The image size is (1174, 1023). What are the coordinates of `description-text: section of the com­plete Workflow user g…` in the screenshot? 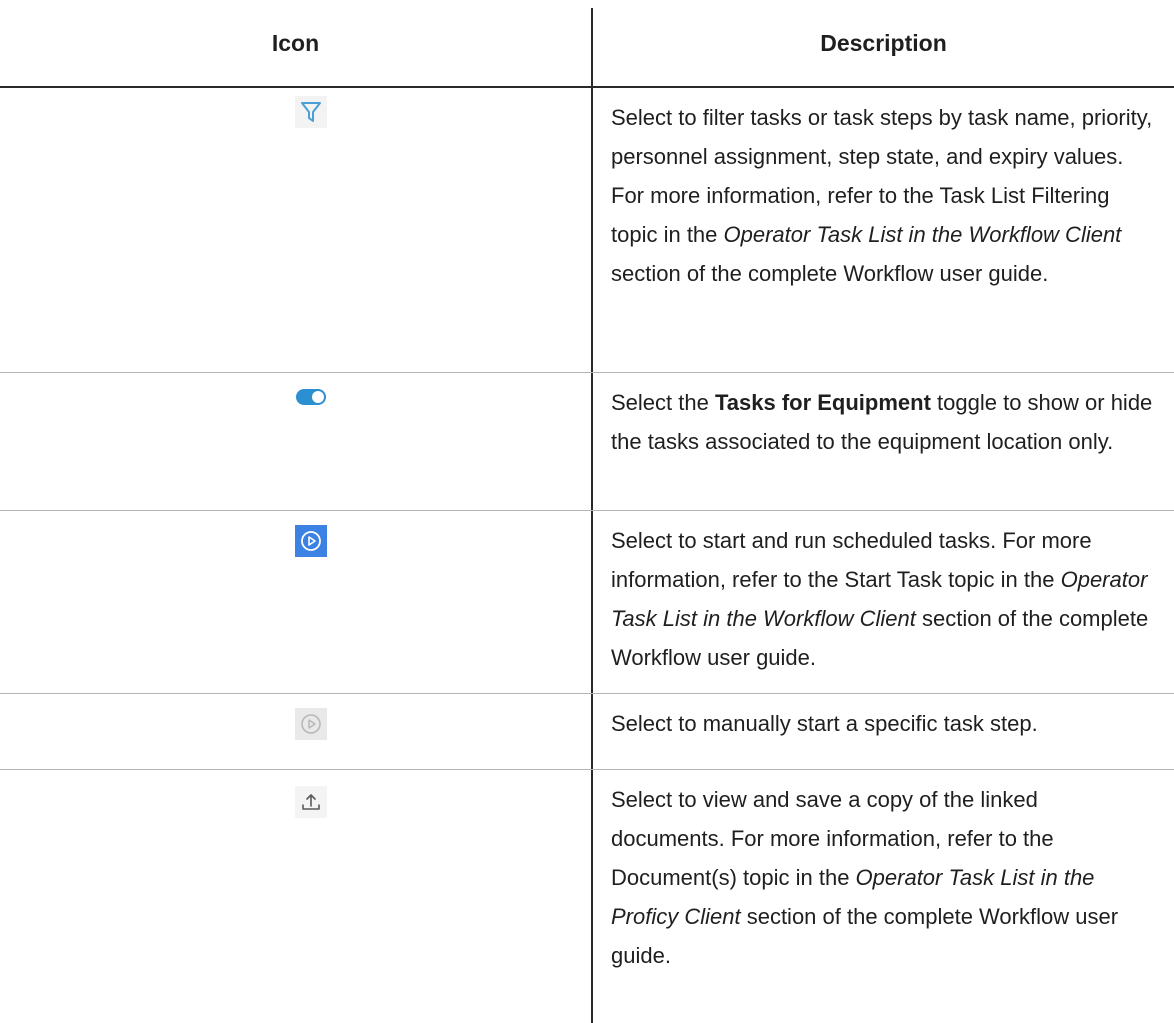 It's located at (830, 273).